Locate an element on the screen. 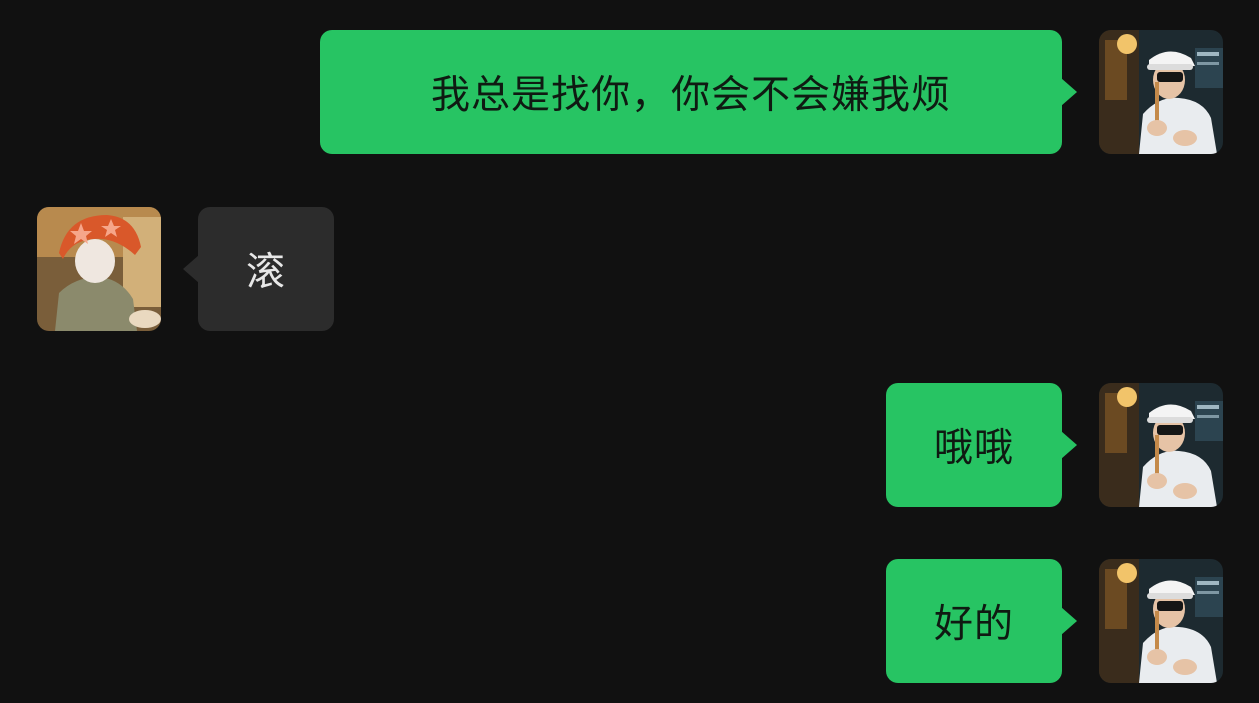 This screenshot has height=703, width=1259. message-bubble-outgoing: 我总是找你，你会不会嫌我烦 is located at coordinates (698, 92).